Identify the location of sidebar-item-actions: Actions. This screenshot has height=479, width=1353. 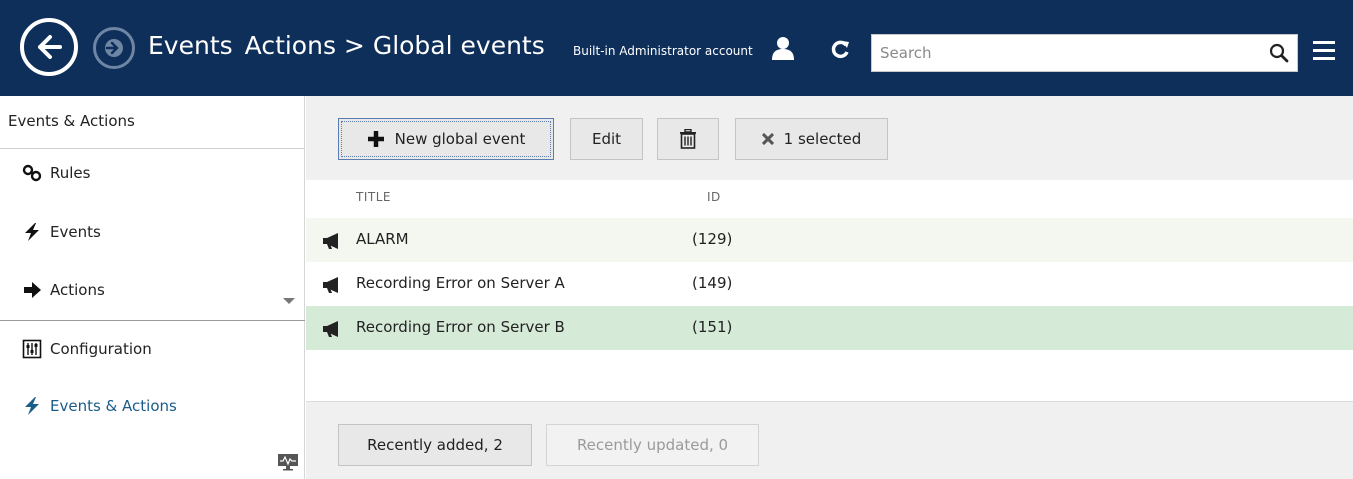
(63, 290).